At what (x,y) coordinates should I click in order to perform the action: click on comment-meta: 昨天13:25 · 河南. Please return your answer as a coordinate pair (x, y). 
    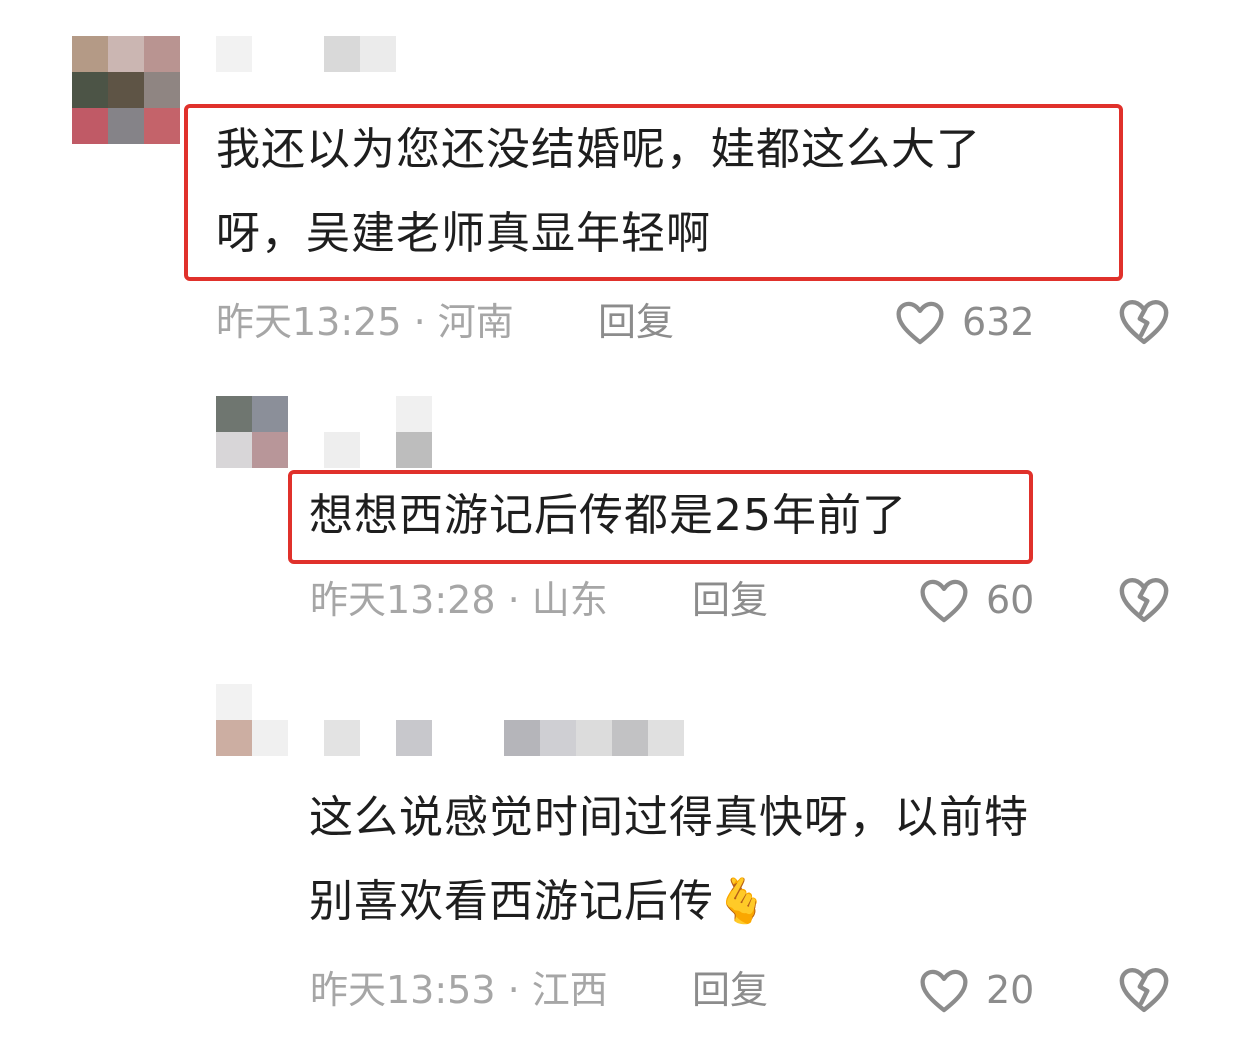
    Looking at the image, I should click on (365, 322).